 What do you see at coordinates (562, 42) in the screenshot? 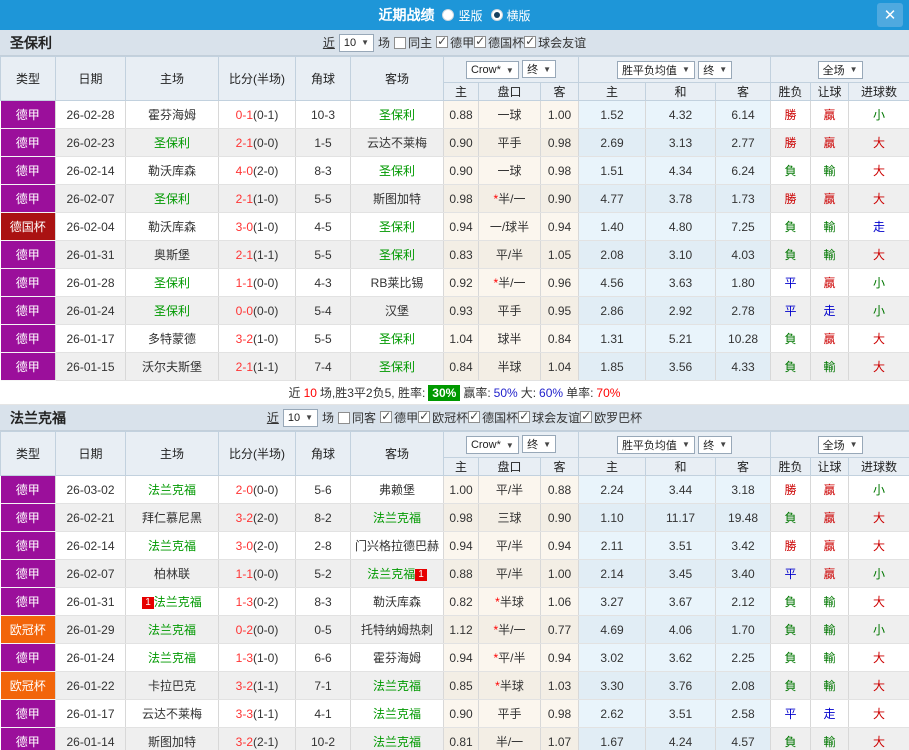
I see `league-filter-label: 球会友谊` at bounding box center [562, 42].